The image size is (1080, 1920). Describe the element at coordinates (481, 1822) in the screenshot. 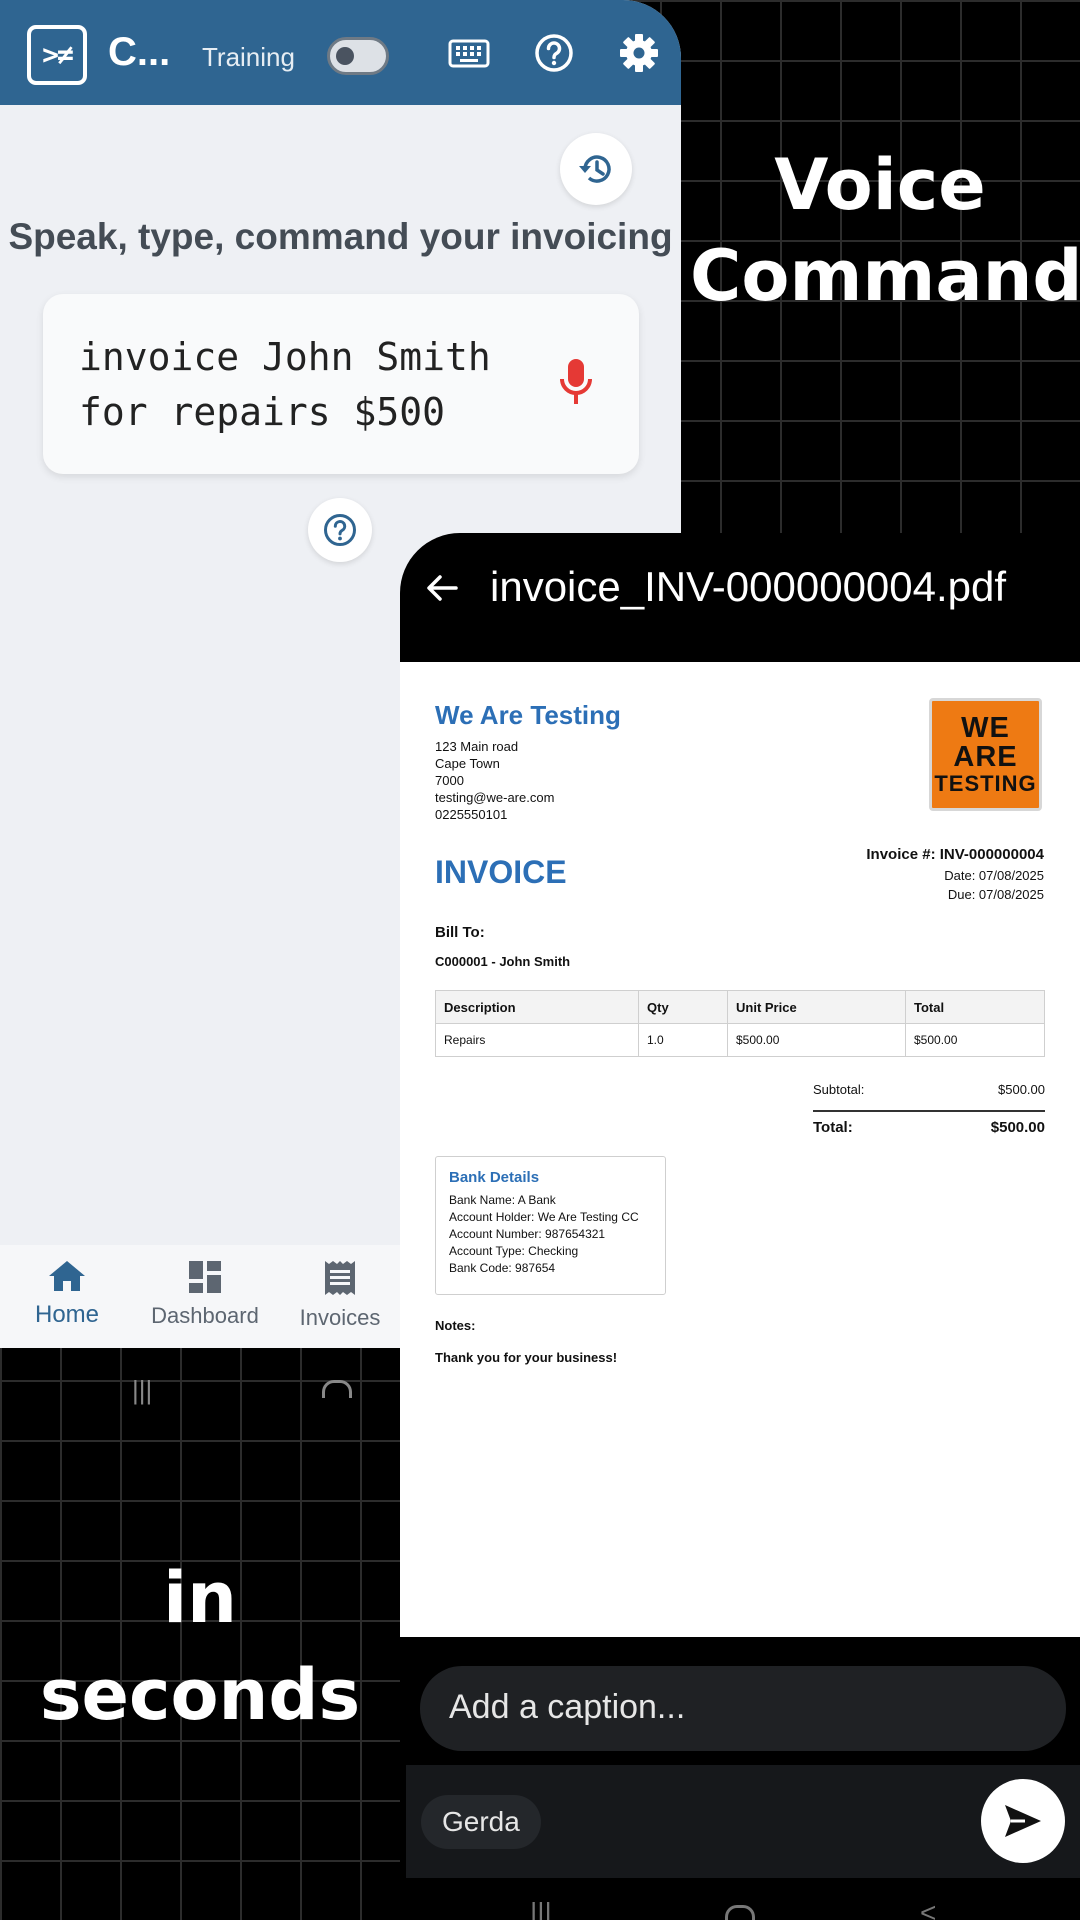

I see `recipient-chip: Gerda` at that location.